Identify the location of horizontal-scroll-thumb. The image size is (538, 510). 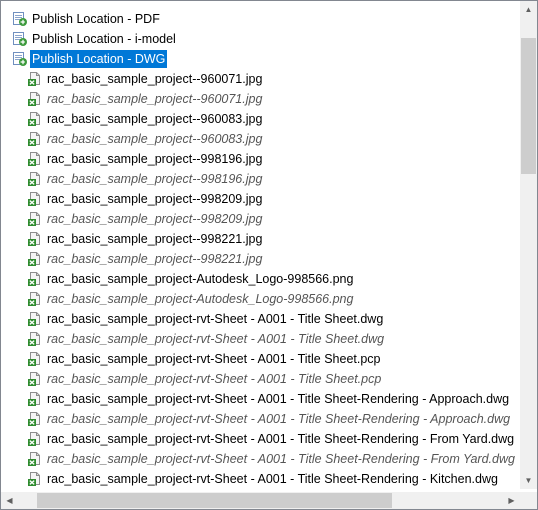
(214, 500).